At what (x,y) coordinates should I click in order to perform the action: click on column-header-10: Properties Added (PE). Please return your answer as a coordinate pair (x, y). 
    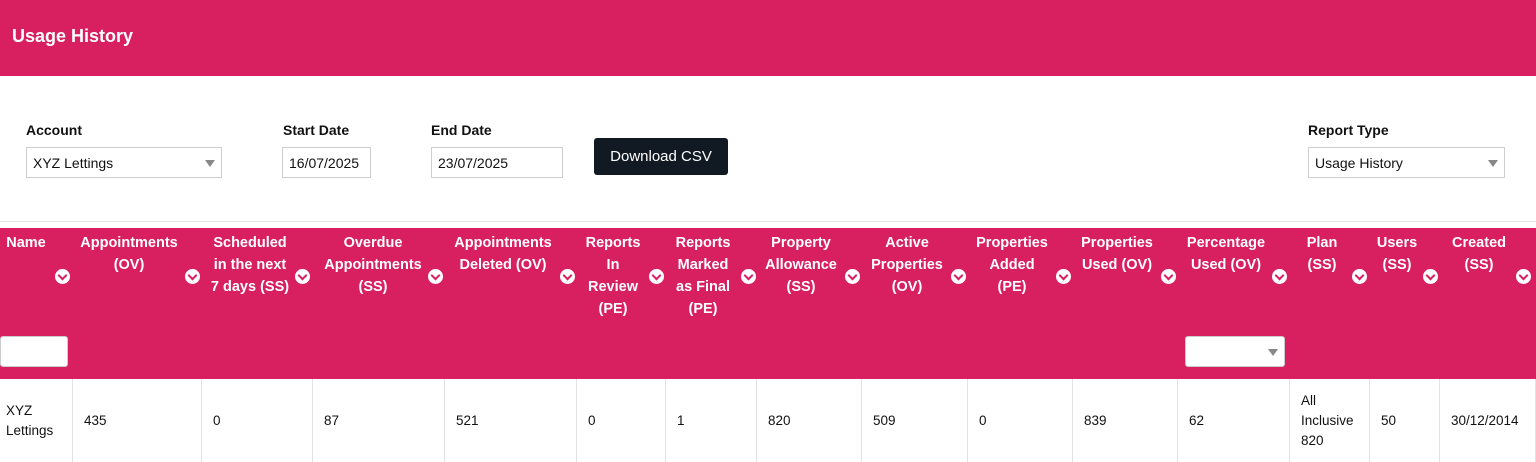
    Looking at the image, I should click on (1012, 265).